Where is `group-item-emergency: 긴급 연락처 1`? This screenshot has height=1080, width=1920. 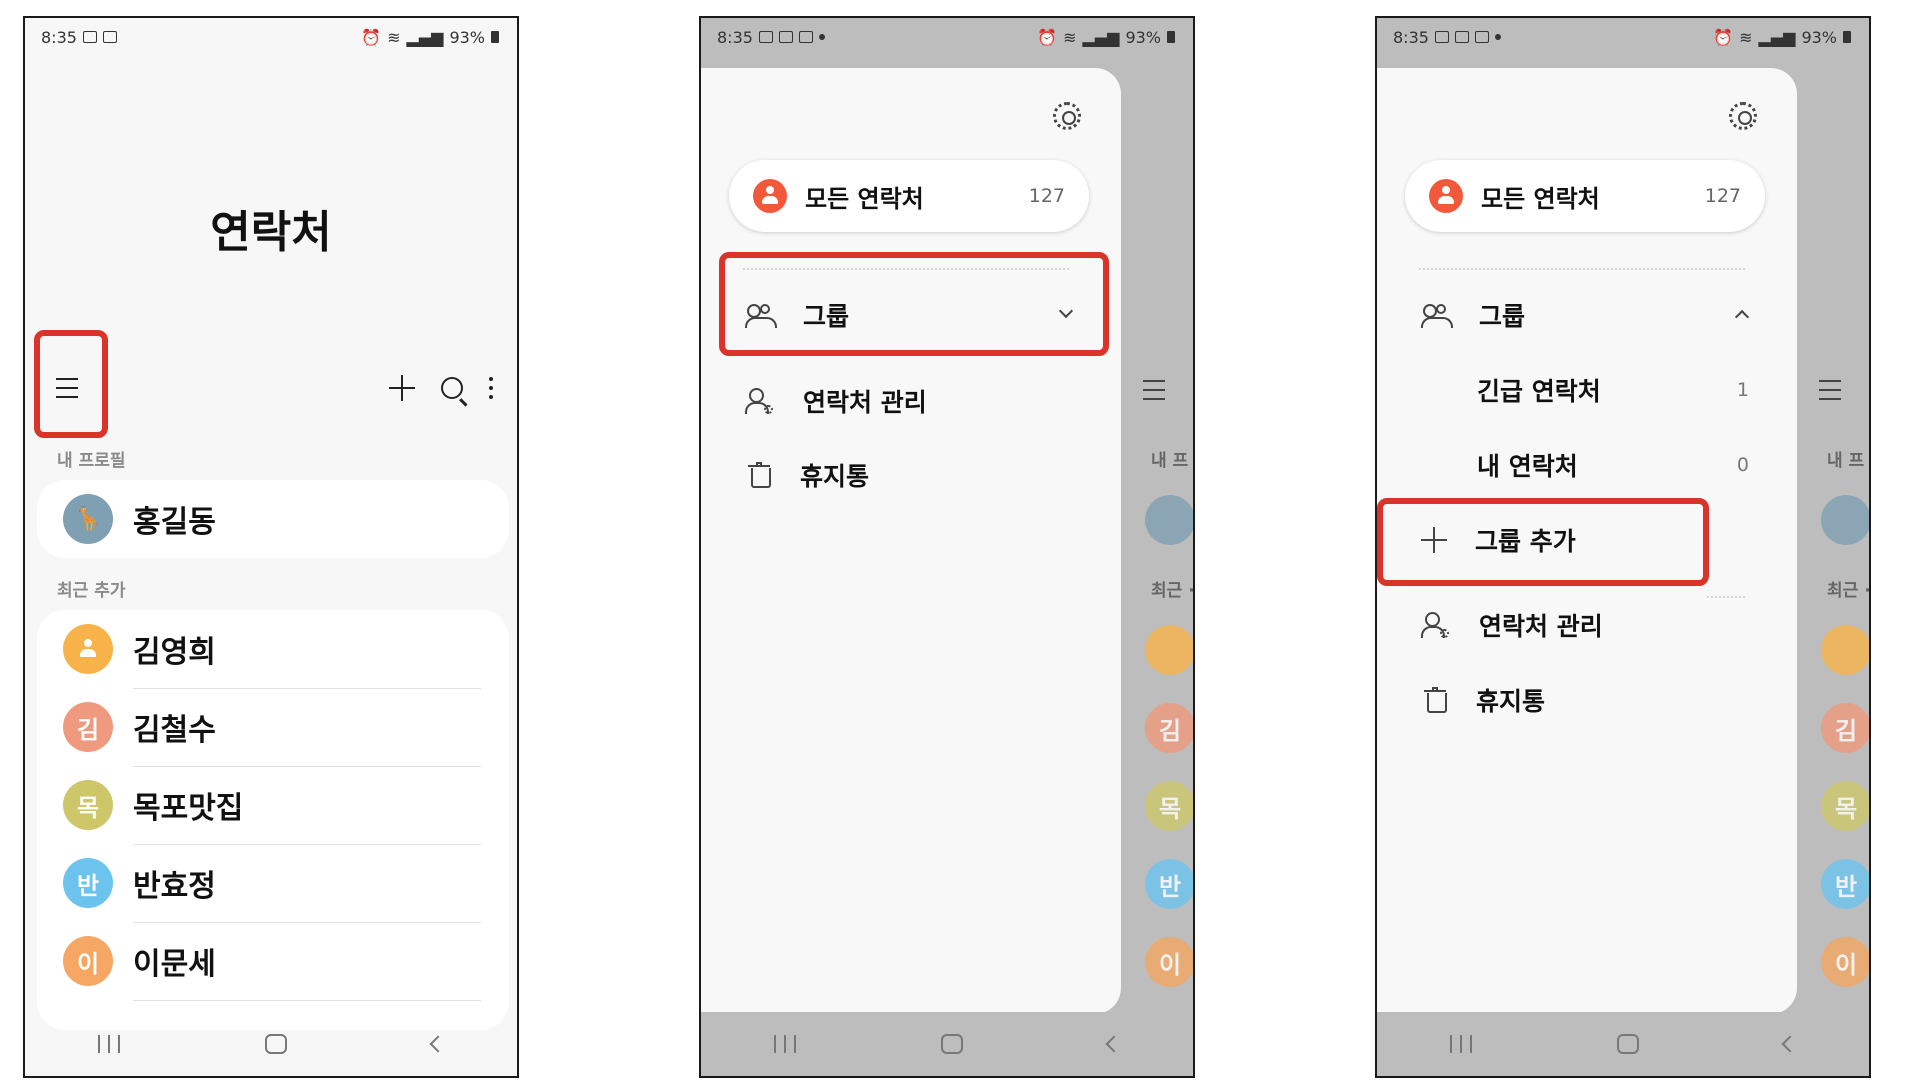
group-item-emergency: 긴급 연락처 1 is located at coordinates (1587, 390).